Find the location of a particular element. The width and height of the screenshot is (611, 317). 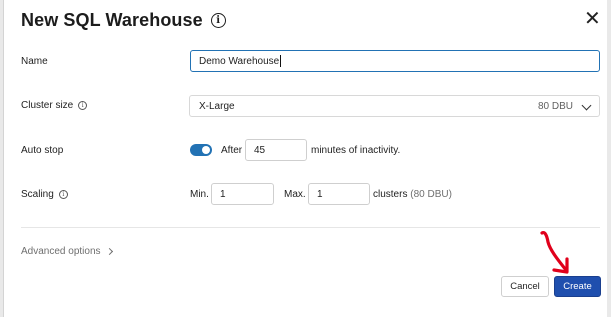

scaling-label-text: Scaling is located at coordinates (37, 194).